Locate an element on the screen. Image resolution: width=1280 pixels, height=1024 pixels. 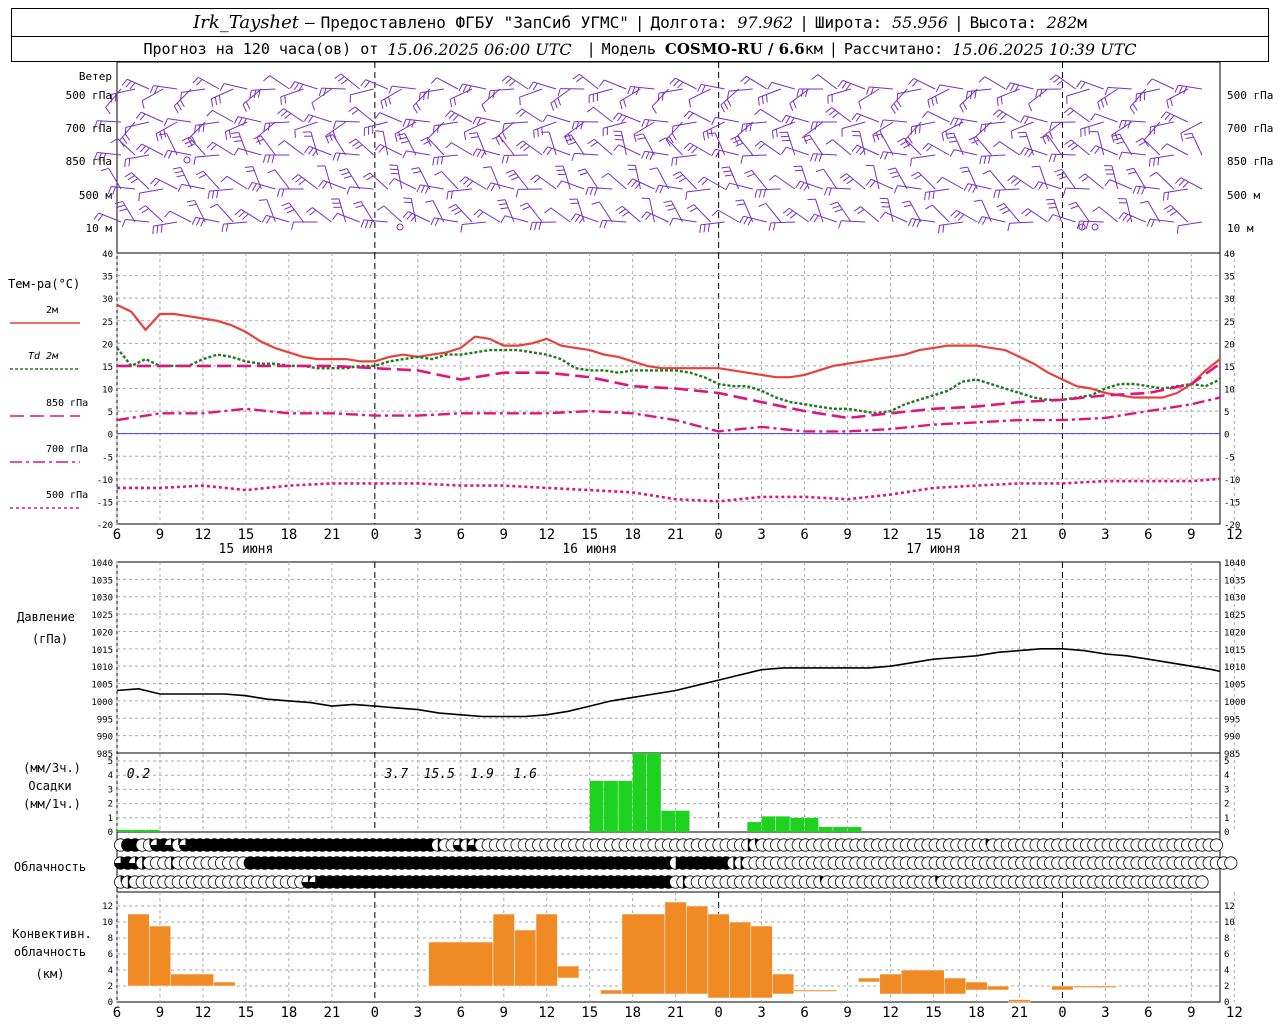
pressure-tick-label: 1035 is located at coordinates (1235, 581).